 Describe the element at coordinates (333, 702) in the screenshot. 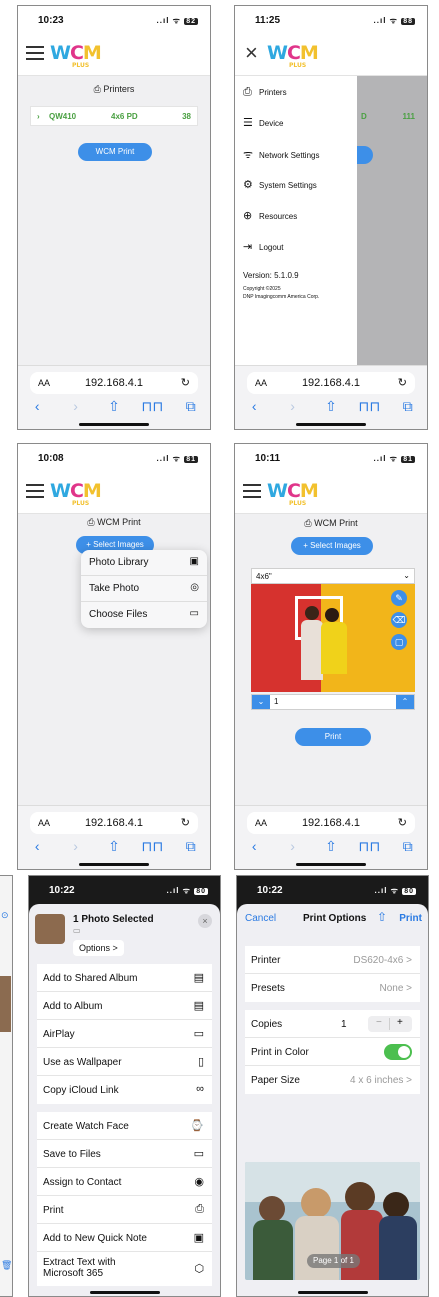

I see `copies-stepper: ⌄ 1 ⌃` at that location.